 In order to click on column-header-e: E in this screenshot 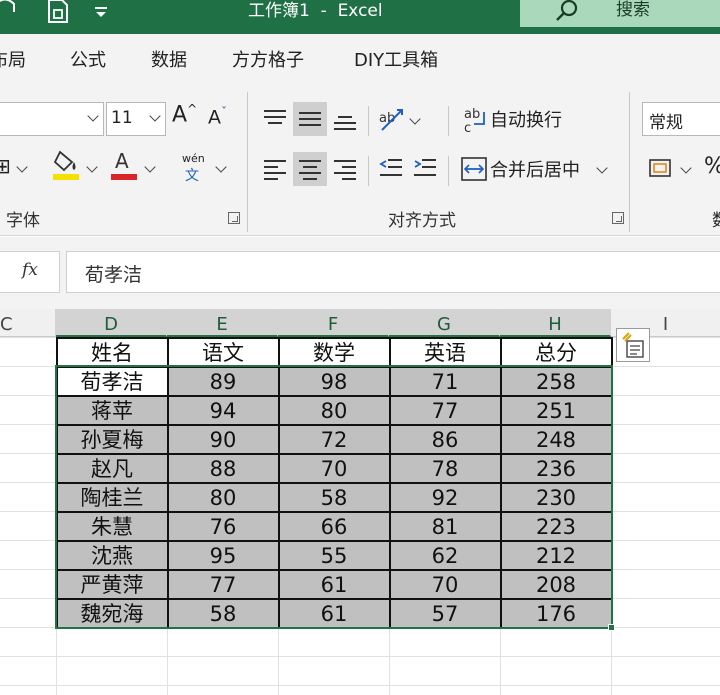, I will do `click(222, 323)`.